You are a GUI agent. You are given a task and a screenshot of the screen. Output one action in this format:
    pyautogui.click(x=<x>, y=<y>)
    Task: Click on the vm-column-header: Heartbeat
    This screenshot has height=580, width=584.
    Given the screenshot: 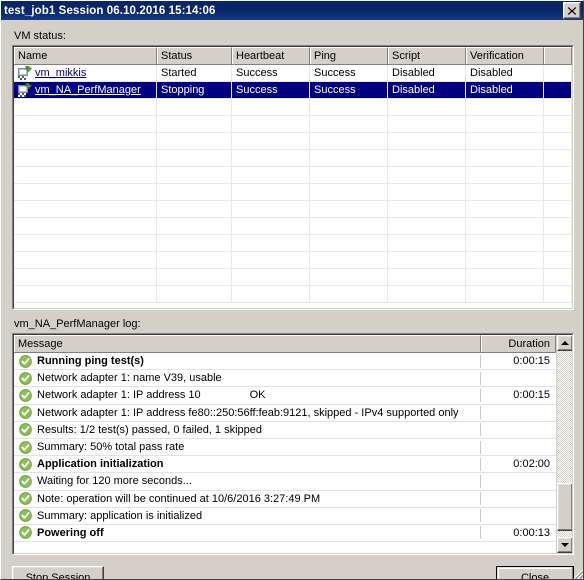 What is the action you would take?
    pyautogui.click(x=271, y=55)
    